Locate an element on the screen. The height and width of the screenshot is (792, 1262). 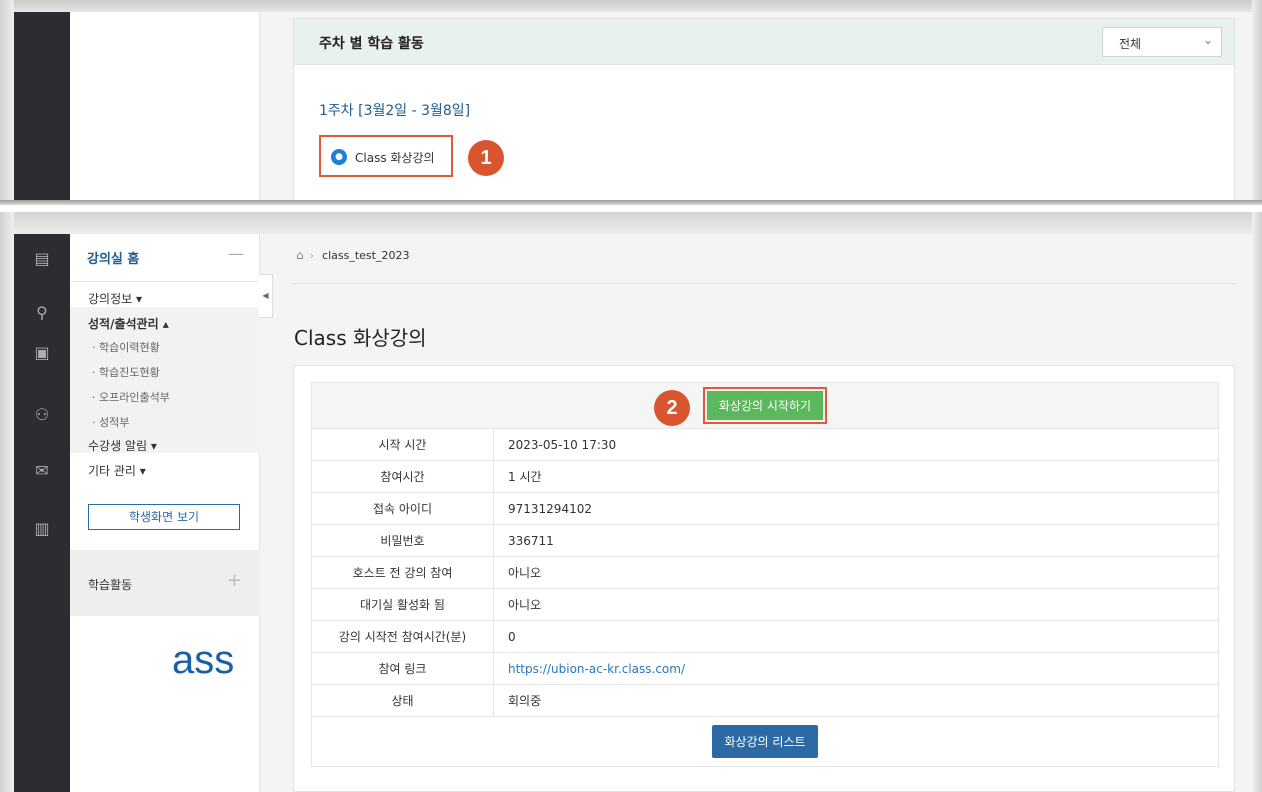
icon-rail: ▤ ⚲ ▣ ⚇ ✉ ▥ is located at coordinates (42, 513).